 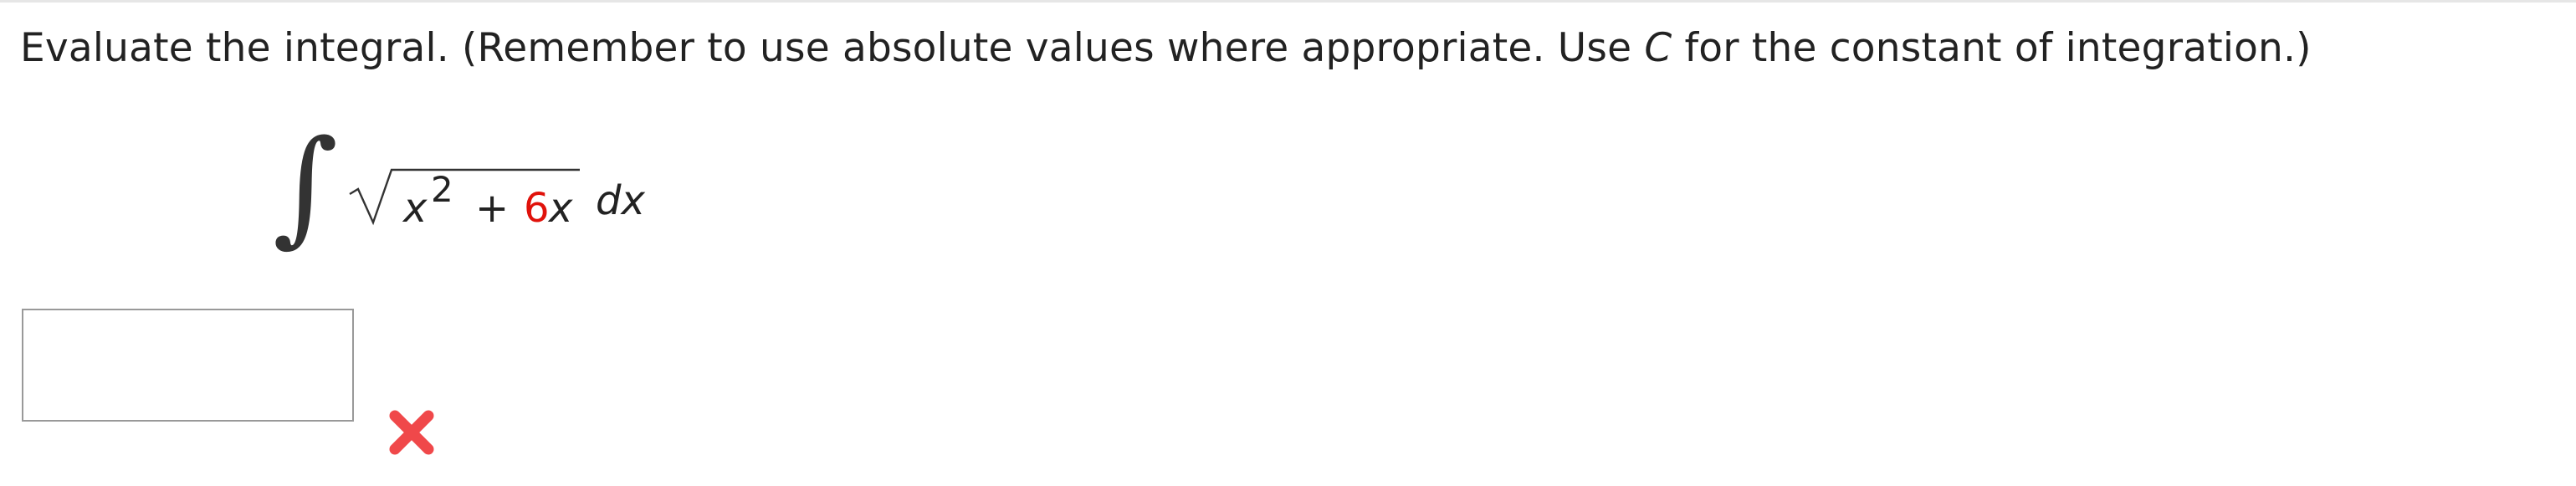 I want to click on plus-operator: +, so click(x=493, y=209).